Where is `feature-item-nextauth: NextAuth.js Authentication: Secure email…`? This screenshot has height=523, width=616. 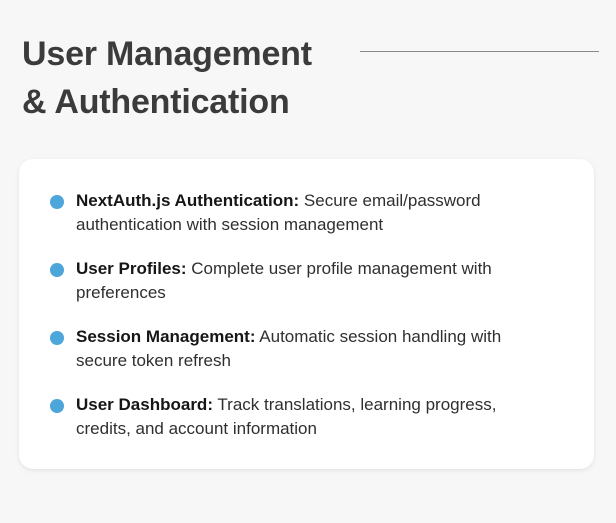
feature-item-nextauth: NextAuth.js Authentication: Secure email… is located at coordinates (300, 213).